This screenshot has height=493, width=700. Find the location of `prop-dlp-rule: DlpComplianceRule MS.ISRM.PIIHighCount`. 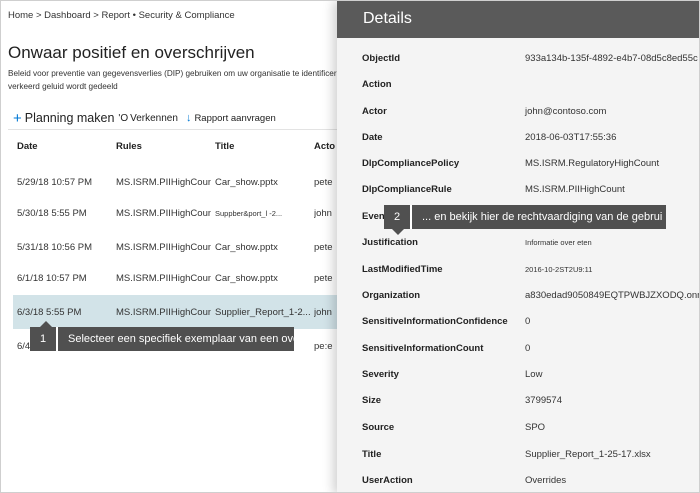

prop-dlp-rule: DlpComplianceRule MS.ISRM.PIIHighCount is located at coordinates (518, 191).